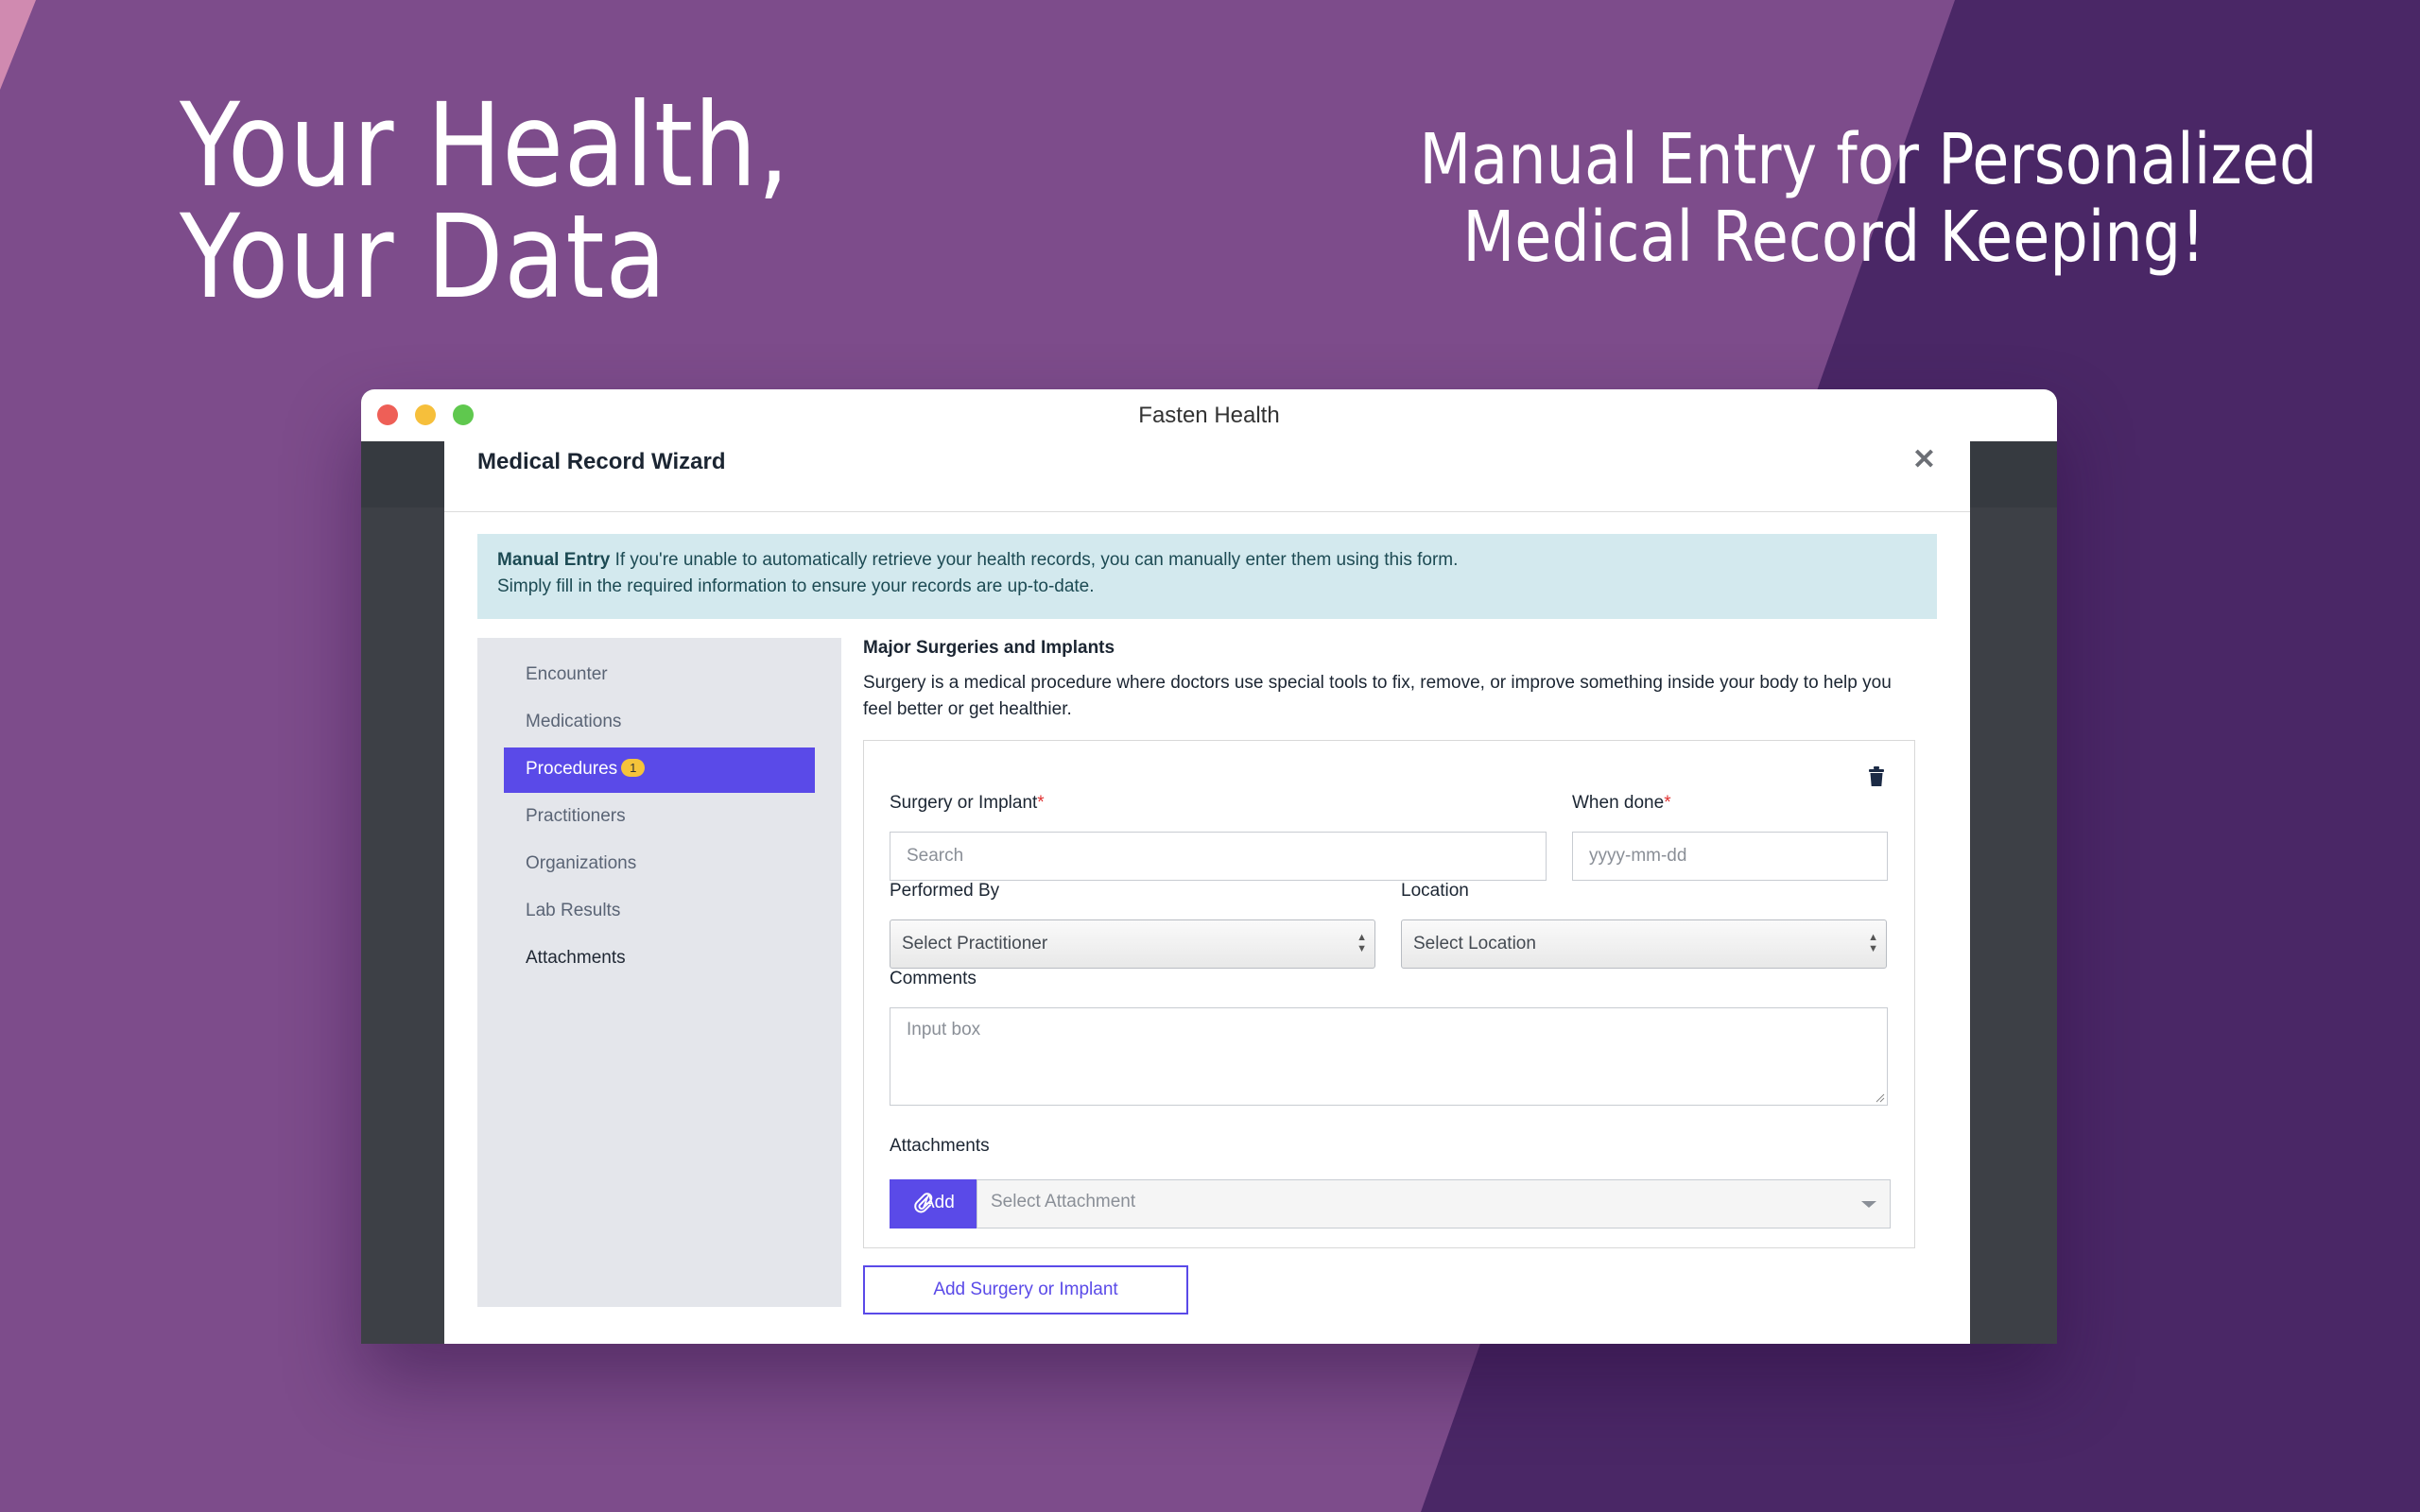 Image resolution: width=2420 pixels, height=1512 pixels. I want to click on sidebar-item-encounter: Encounter, so click(659, 675).